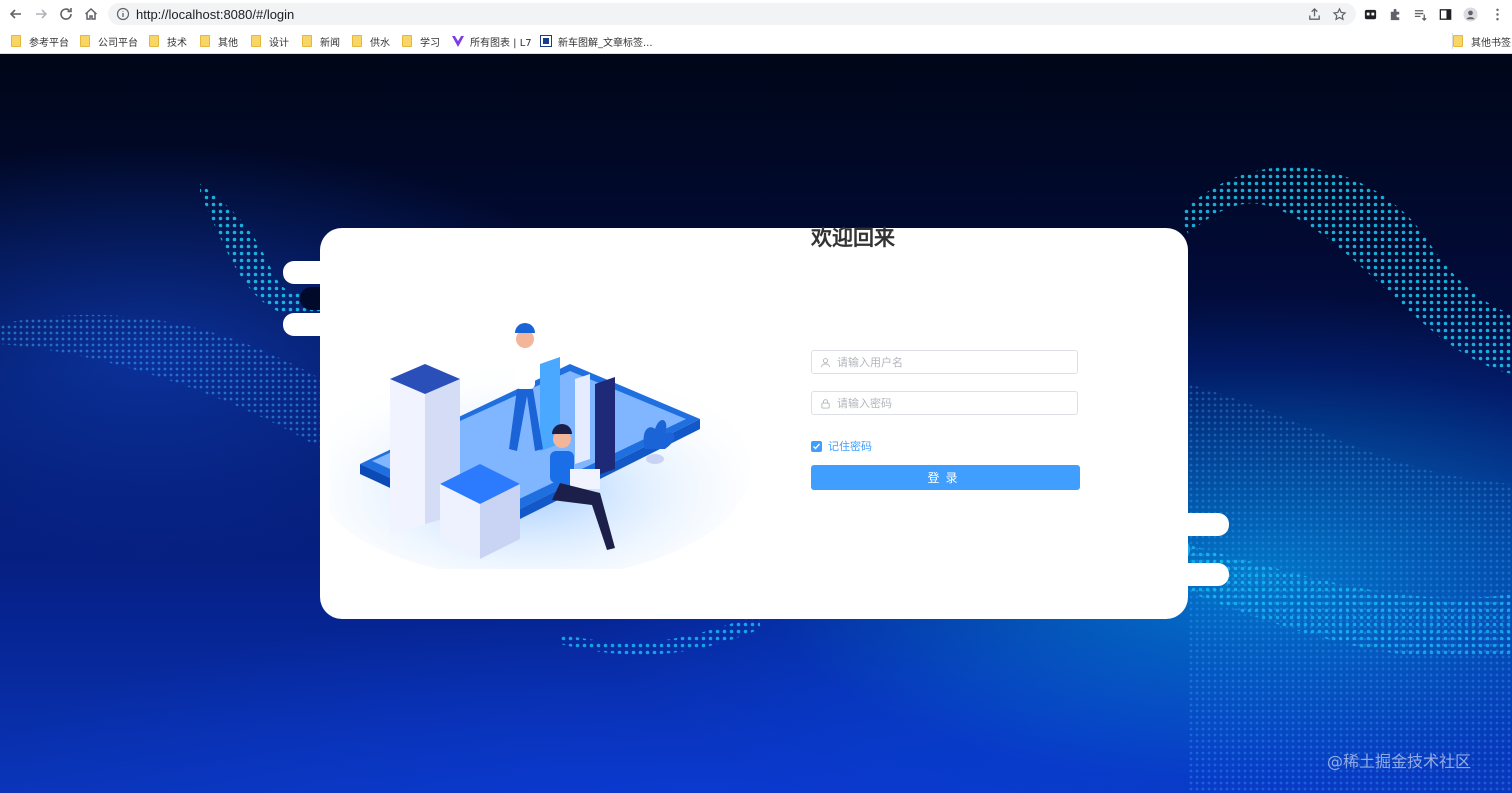  What do you see at coordinates (177, 43) in the screenshot?
I see `bookmark-label: 技术` at bounding box center [177, 43].